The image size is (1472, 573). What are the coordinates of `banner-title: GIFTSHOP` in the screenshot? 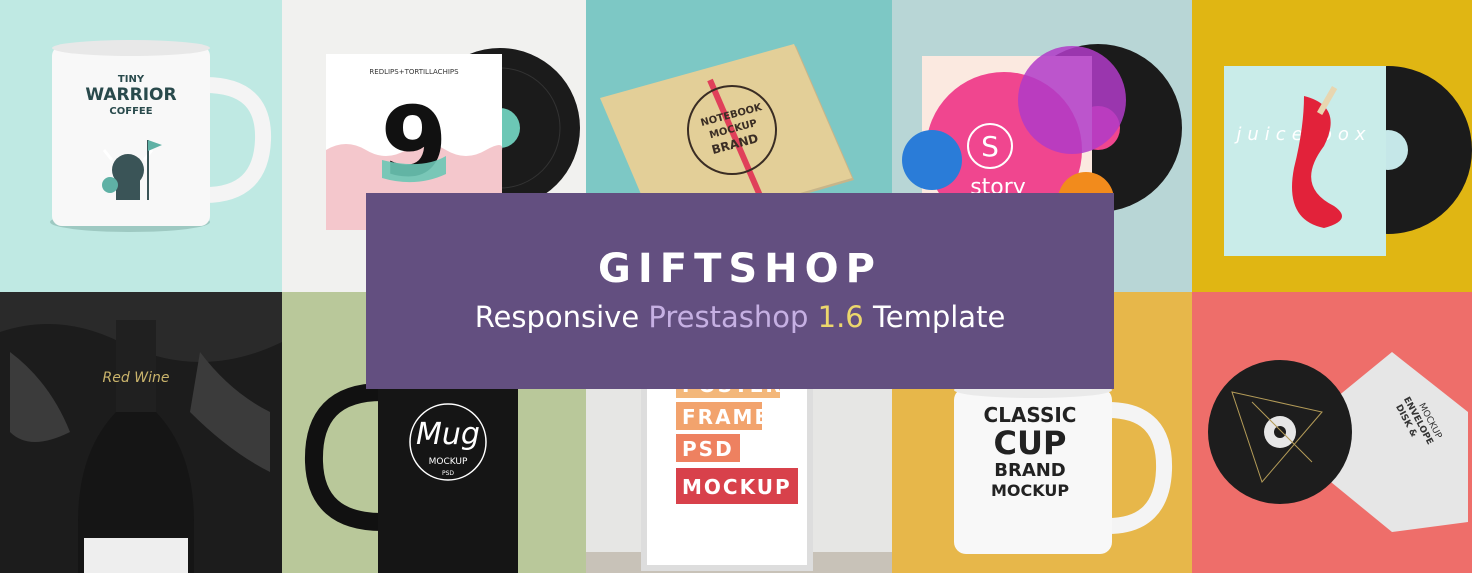 It's located at (740, 269).